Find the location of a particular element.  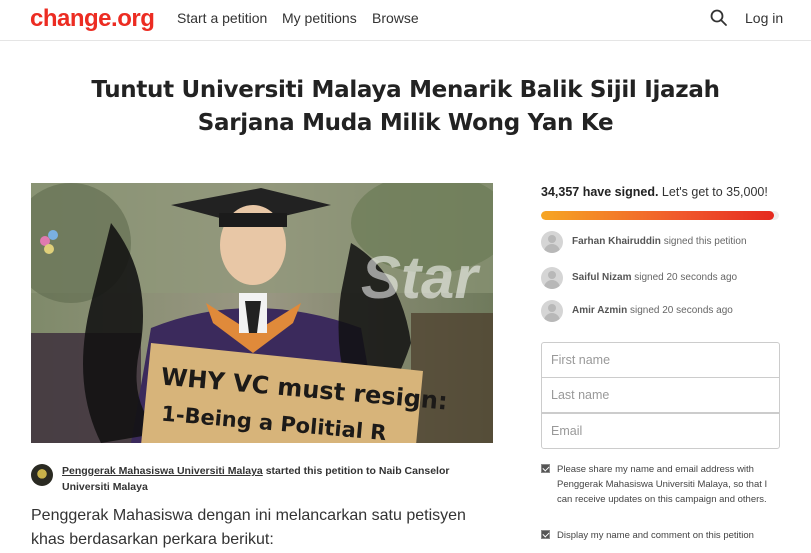

login-link: Log in is located at coordinates (764, 18).